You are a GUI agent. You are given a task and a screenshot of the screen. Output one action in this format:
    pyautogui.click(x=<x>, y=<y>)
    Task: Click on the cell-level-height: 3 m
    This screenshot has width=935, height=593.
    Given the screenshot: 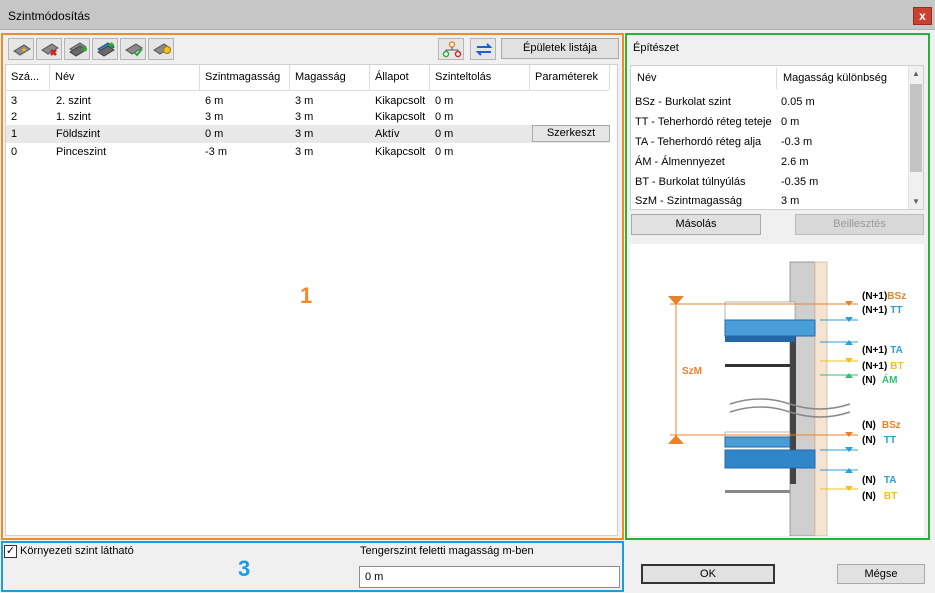 What is the action you would take?
    pyautogui.click(x=214, y=117)
    